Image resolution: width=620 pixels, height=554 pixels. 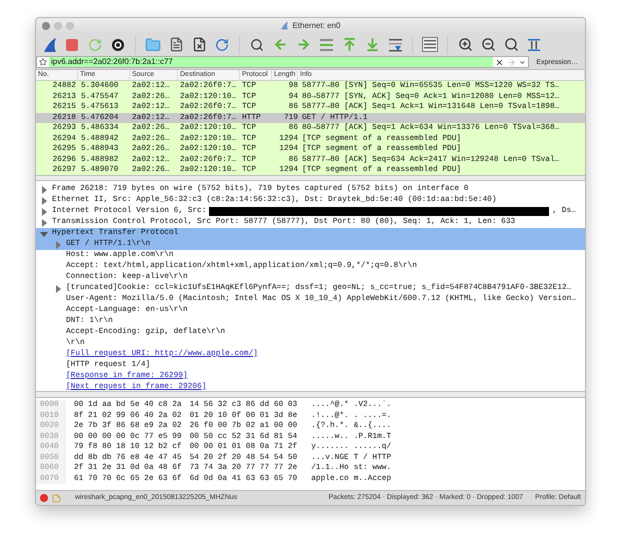 I want to click on window-title: Ethernet: en0, so click(x=316, y=26).